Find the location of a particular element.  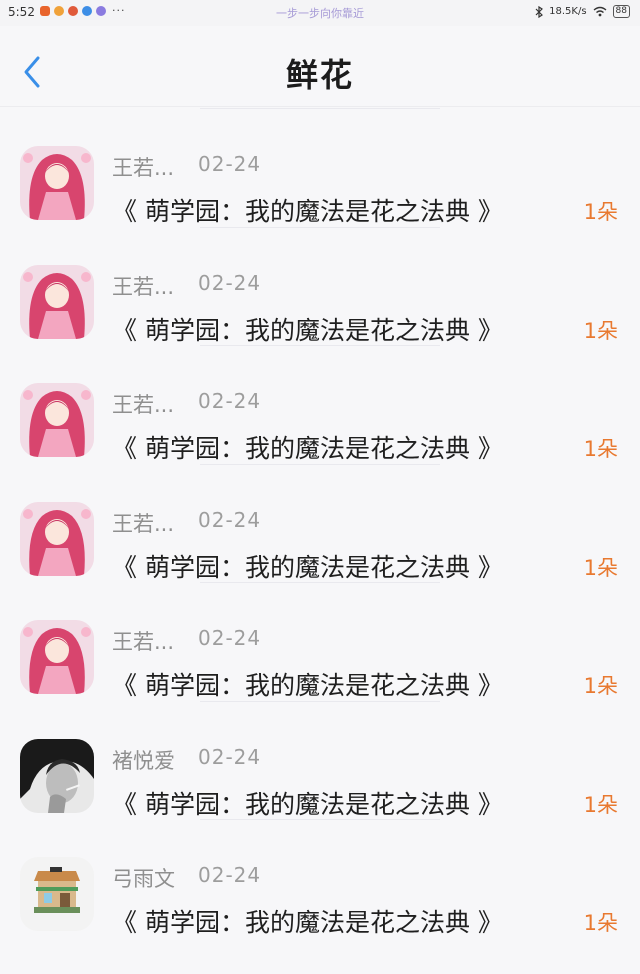

status-bar: 5:52 ··· 一步一步向你靠近 18.5K/s 88 is located at coordinates (320, 13).